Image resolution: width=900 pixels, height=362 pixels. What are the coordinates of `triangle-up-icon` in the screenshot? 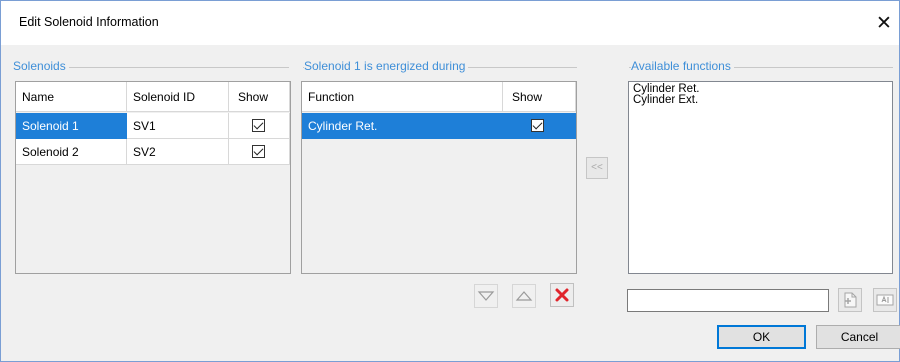 It's located at (524, 296).